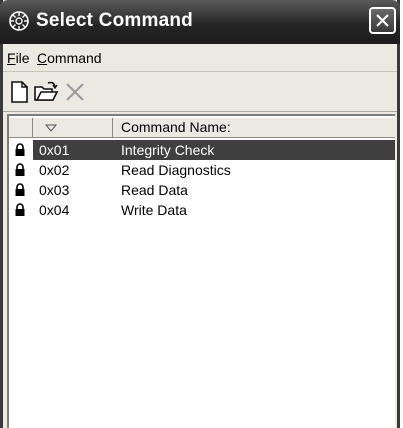 This screenshot has width=403, height=428. What do you see at coordinates (51, 128) in the screenshot?
I see `sort-descending-icon` at bounding box center [51, 128].